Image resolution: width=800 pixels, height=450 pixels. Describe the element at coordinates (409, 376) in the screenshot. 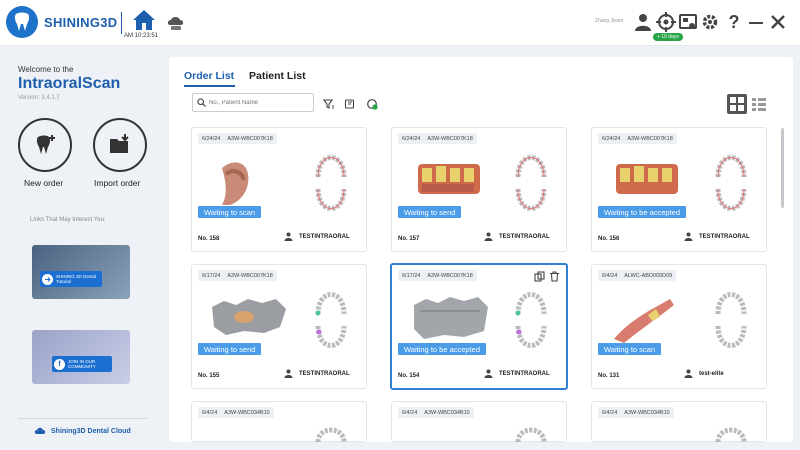

I see `order-number: No. 154` at that location.